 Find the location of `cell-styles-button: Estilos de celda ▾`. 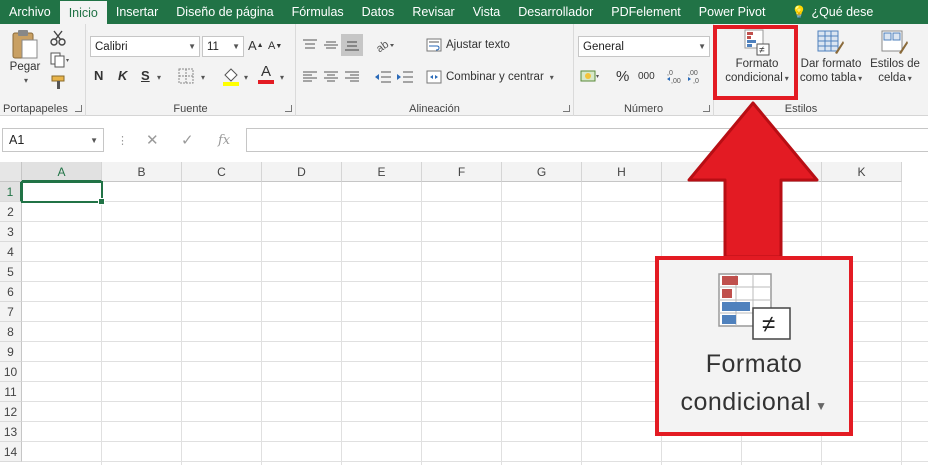

cell-styles-button: Estilos de celda ▾ is located at coordinates (895, 61).